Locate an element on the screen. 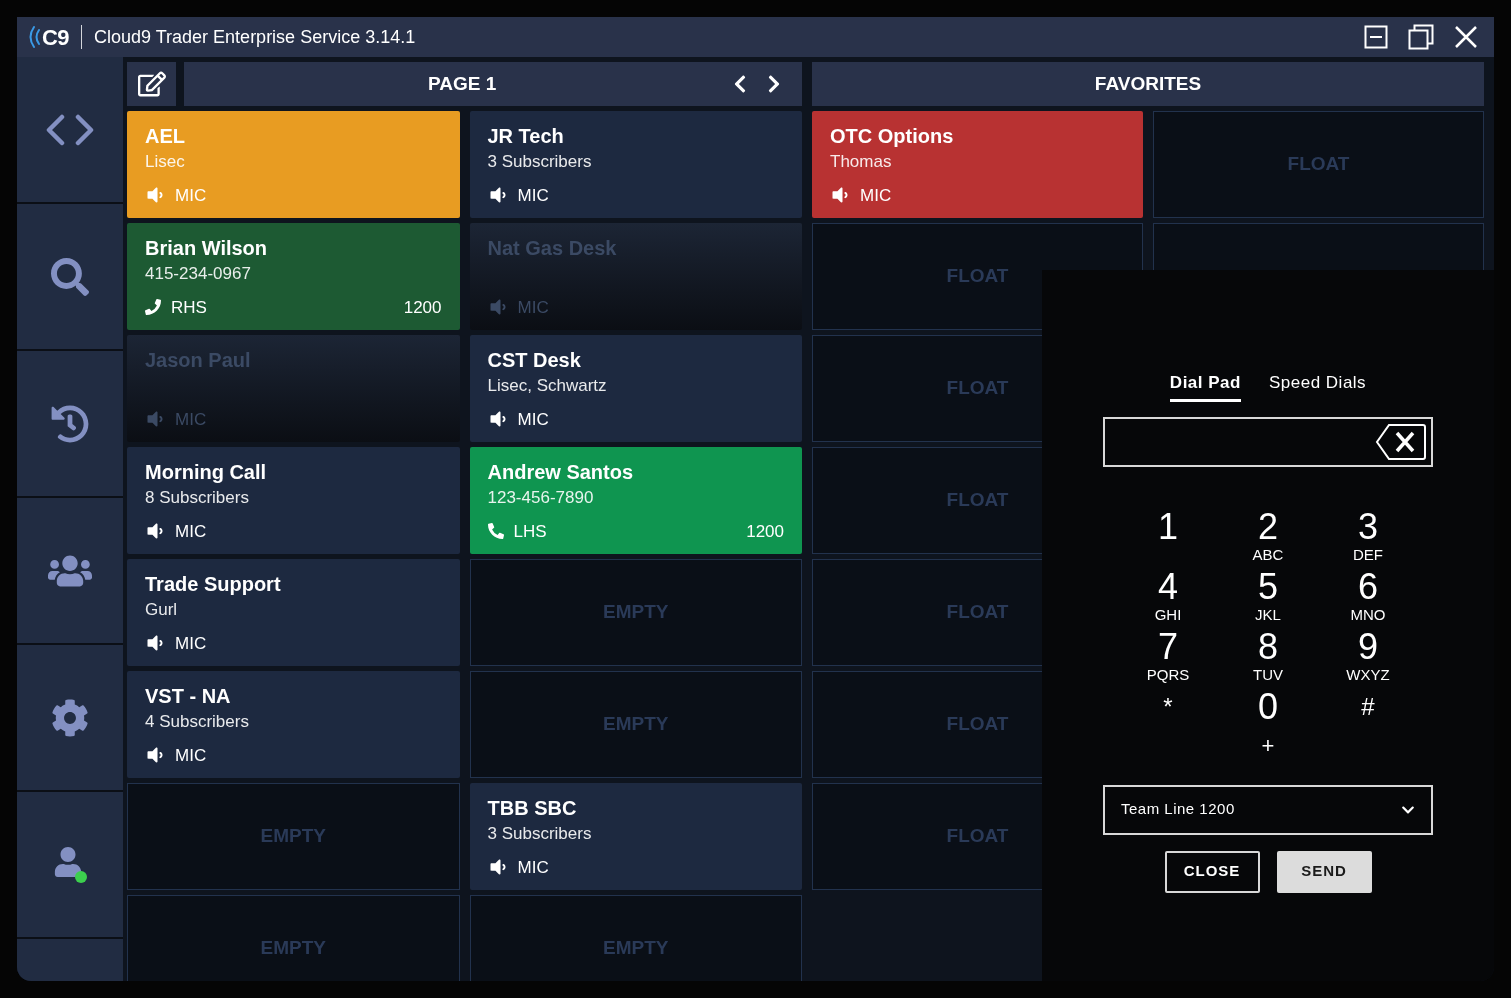 Image resolution: width=1511 pixels, height=998 pixels. edit-button is located at coordinates (151, 84).